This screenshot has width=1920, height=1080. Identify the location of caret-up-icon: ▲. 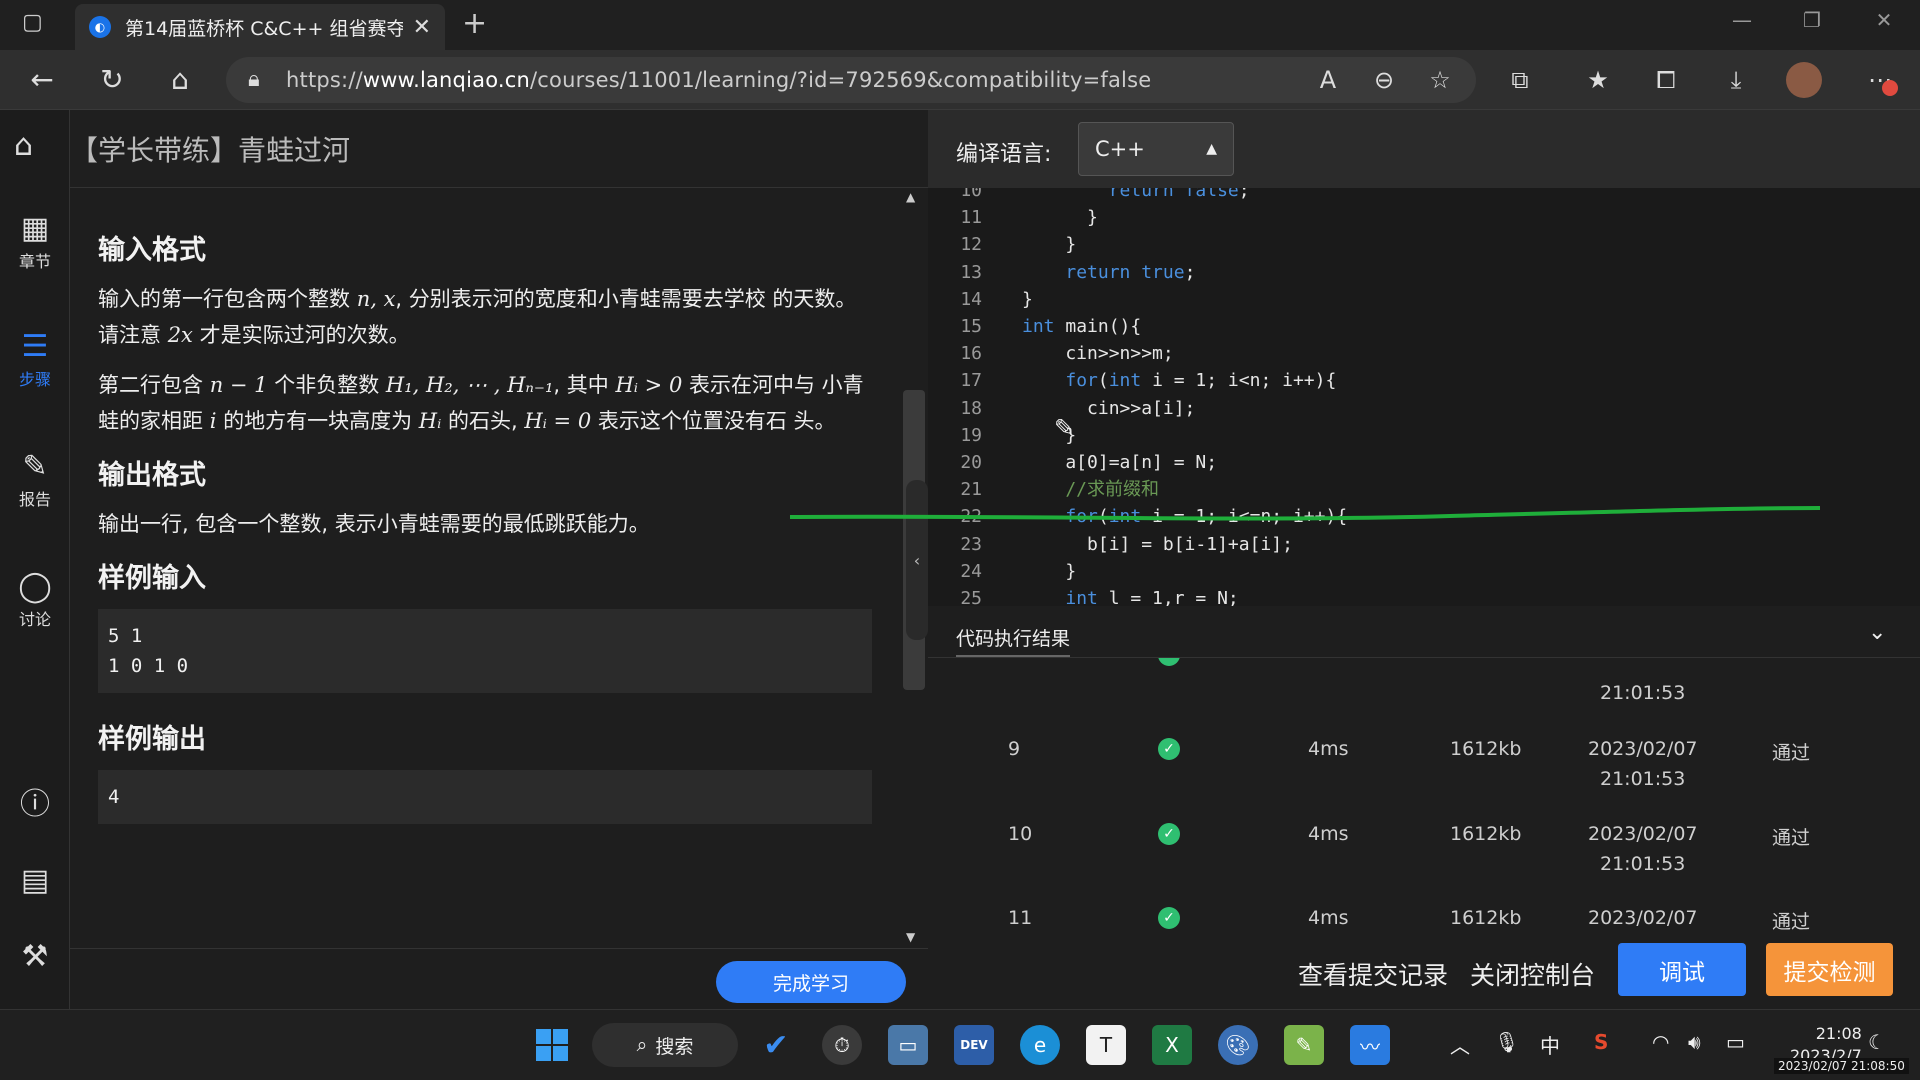
(1211, 149).